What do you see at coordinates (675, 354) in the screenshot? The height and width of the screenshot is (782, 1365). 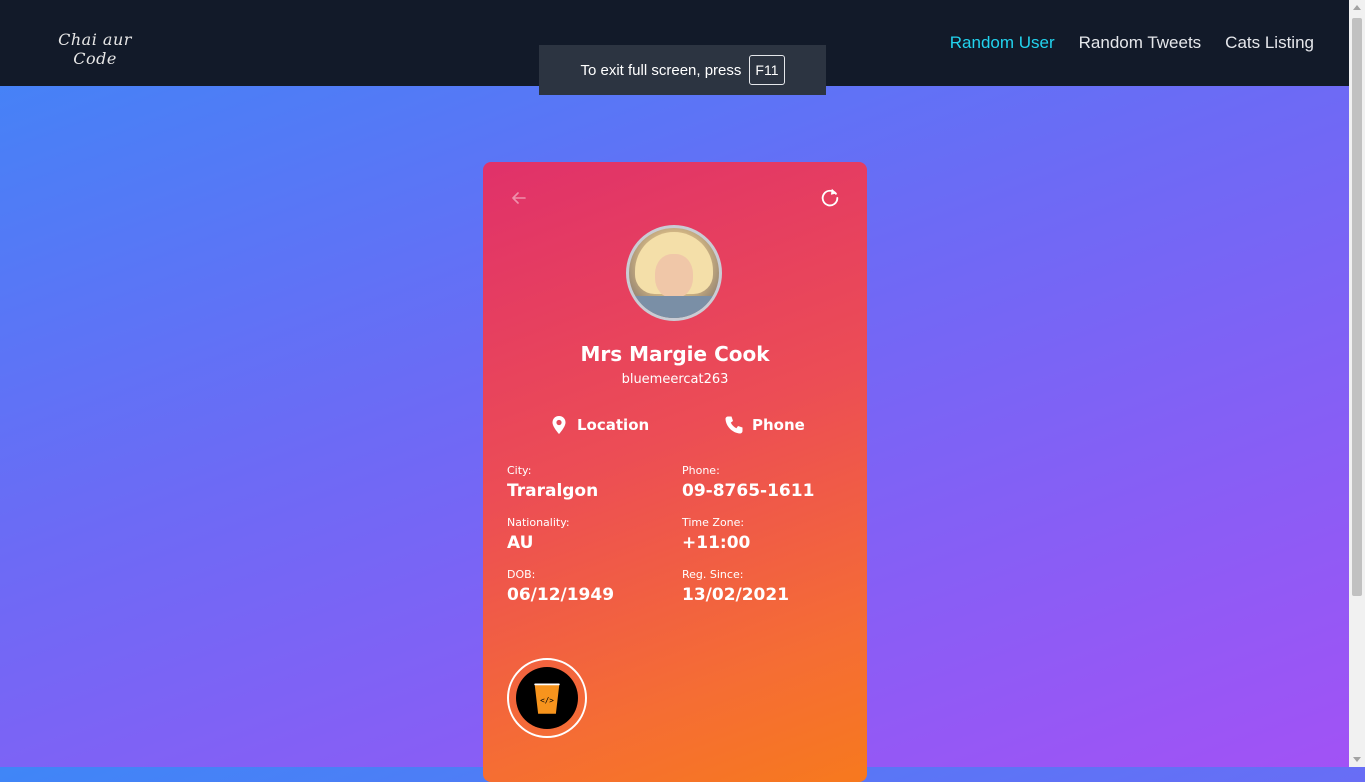 I see `user-full-name: Mrs Margie Cook` at bounding box center [675, 354].